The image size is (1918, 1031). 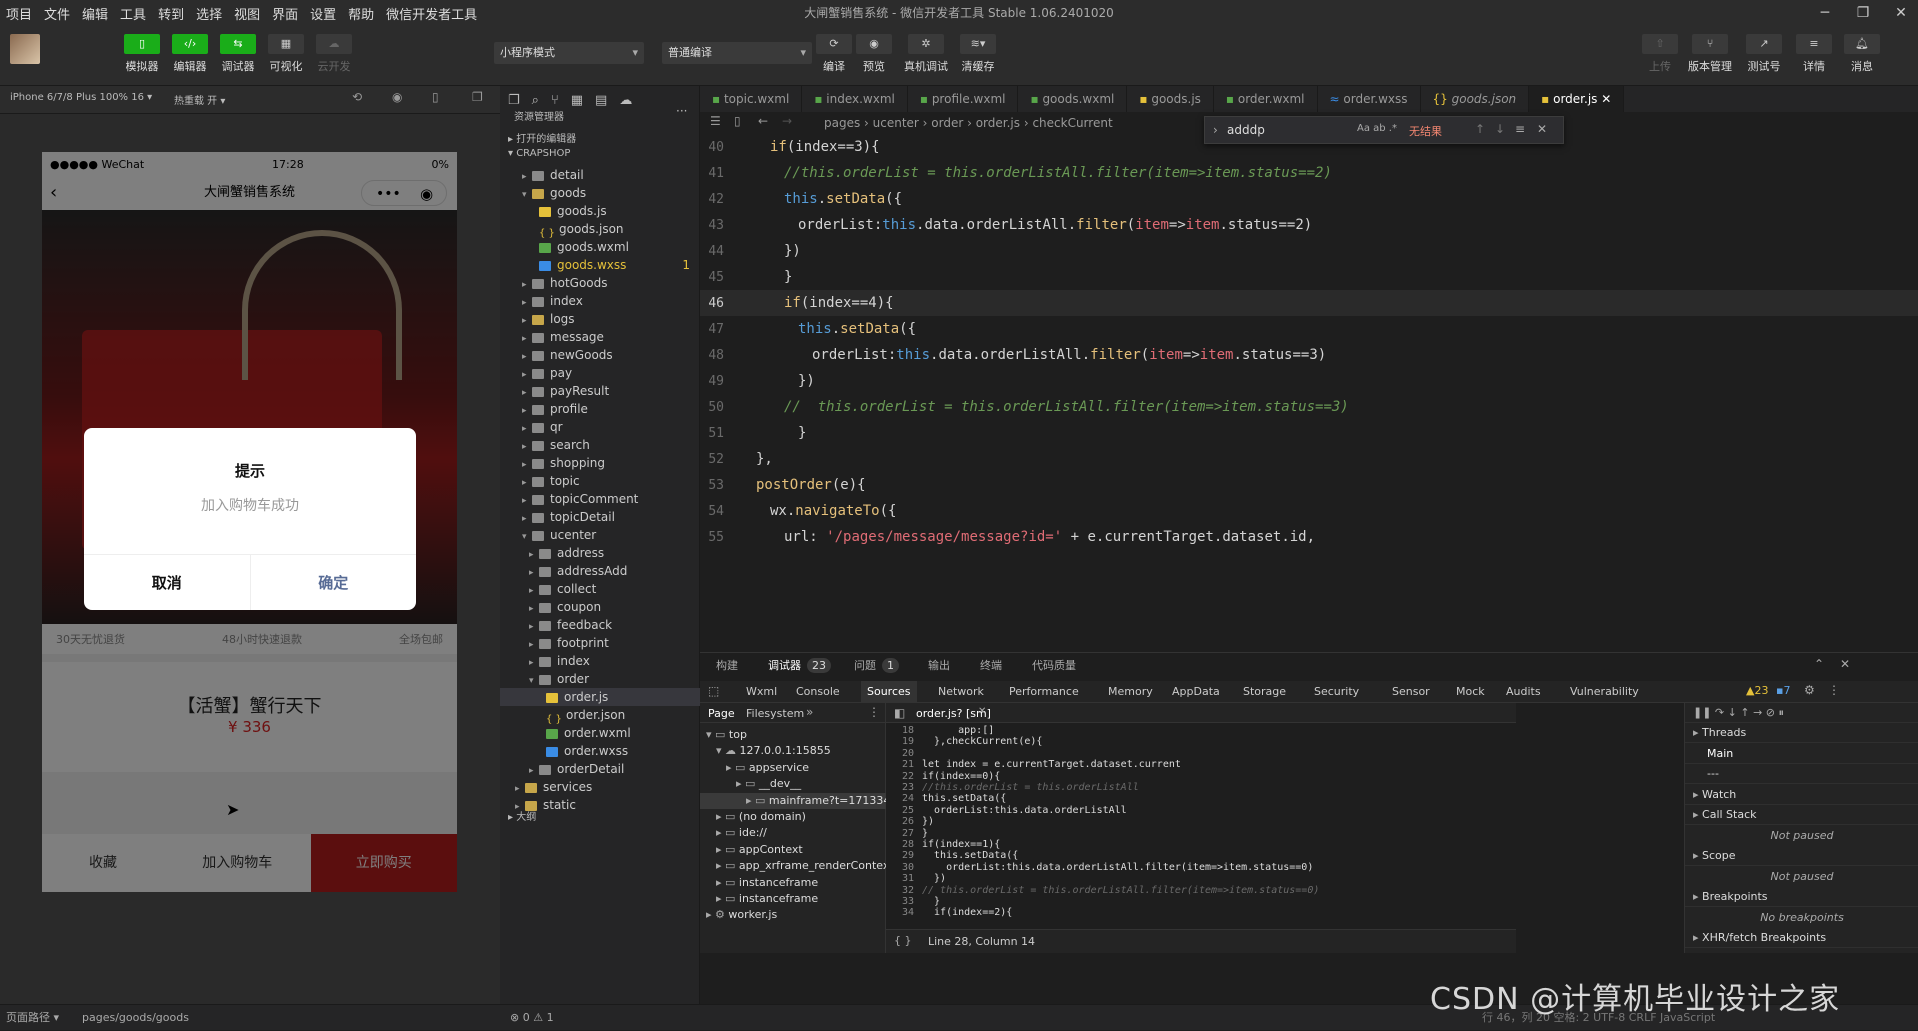 I want to click on menu-item: 帮助, so click(x=361, y=13).